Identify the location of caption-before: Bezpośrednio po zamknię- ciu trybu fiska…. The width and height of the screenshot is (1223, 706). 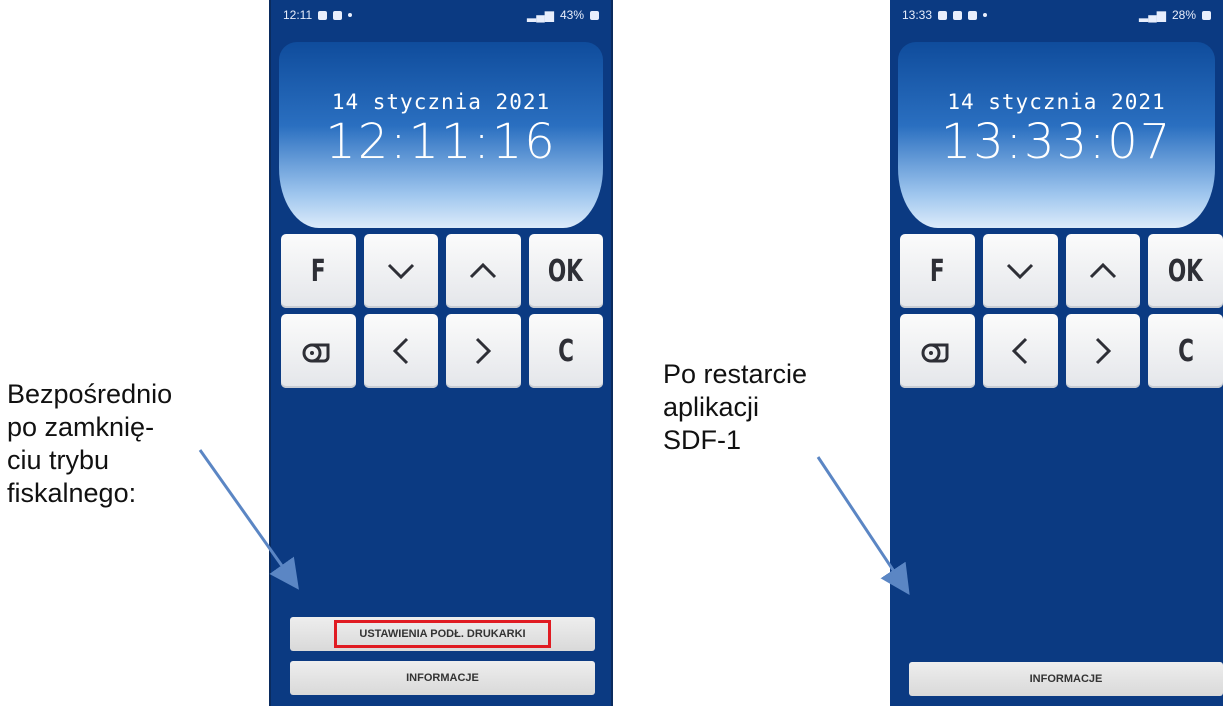
(90, 443).